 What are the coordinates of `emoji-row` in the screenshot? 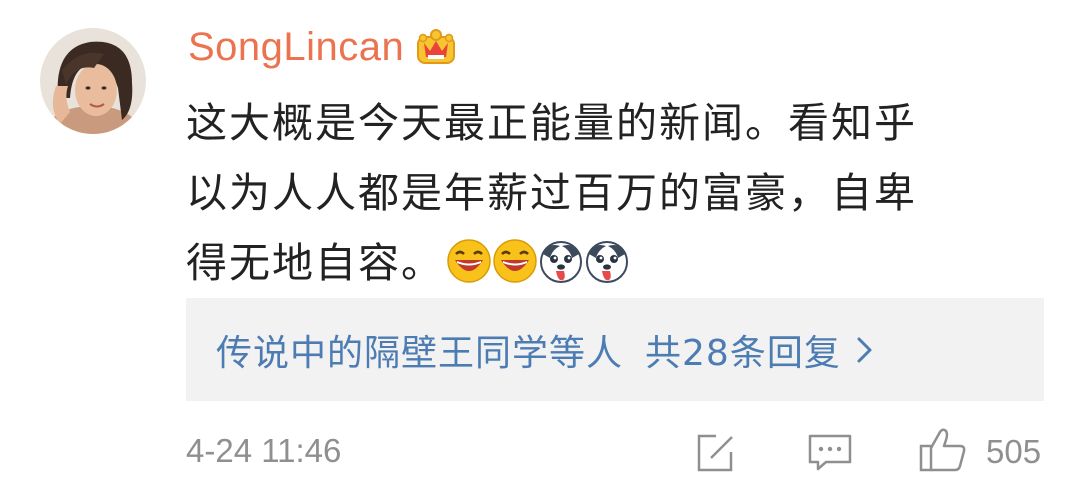 It's located at (538, 261).